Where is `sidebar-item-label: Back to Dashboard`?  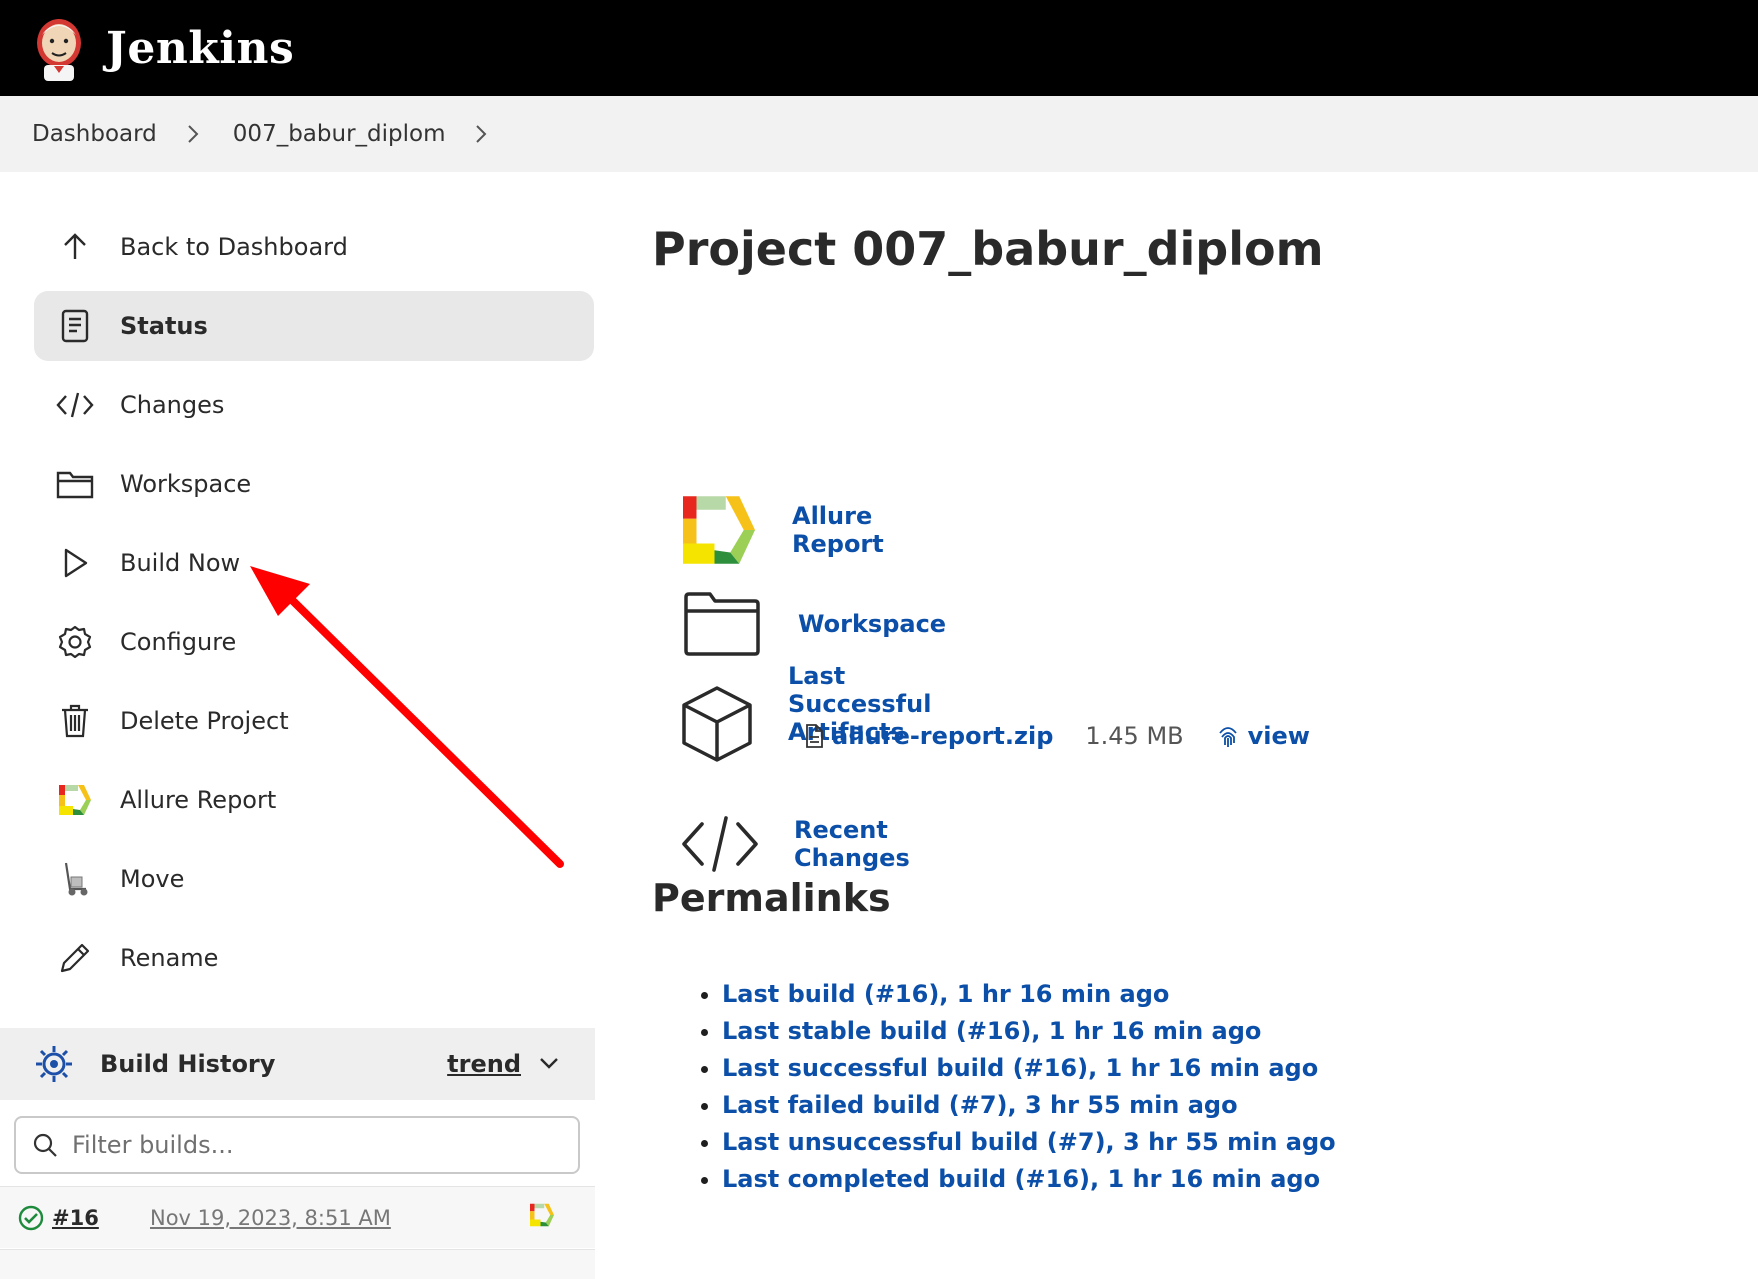 sidebar-item-label: Back to Dashboard is located at coordinates (234, 247).